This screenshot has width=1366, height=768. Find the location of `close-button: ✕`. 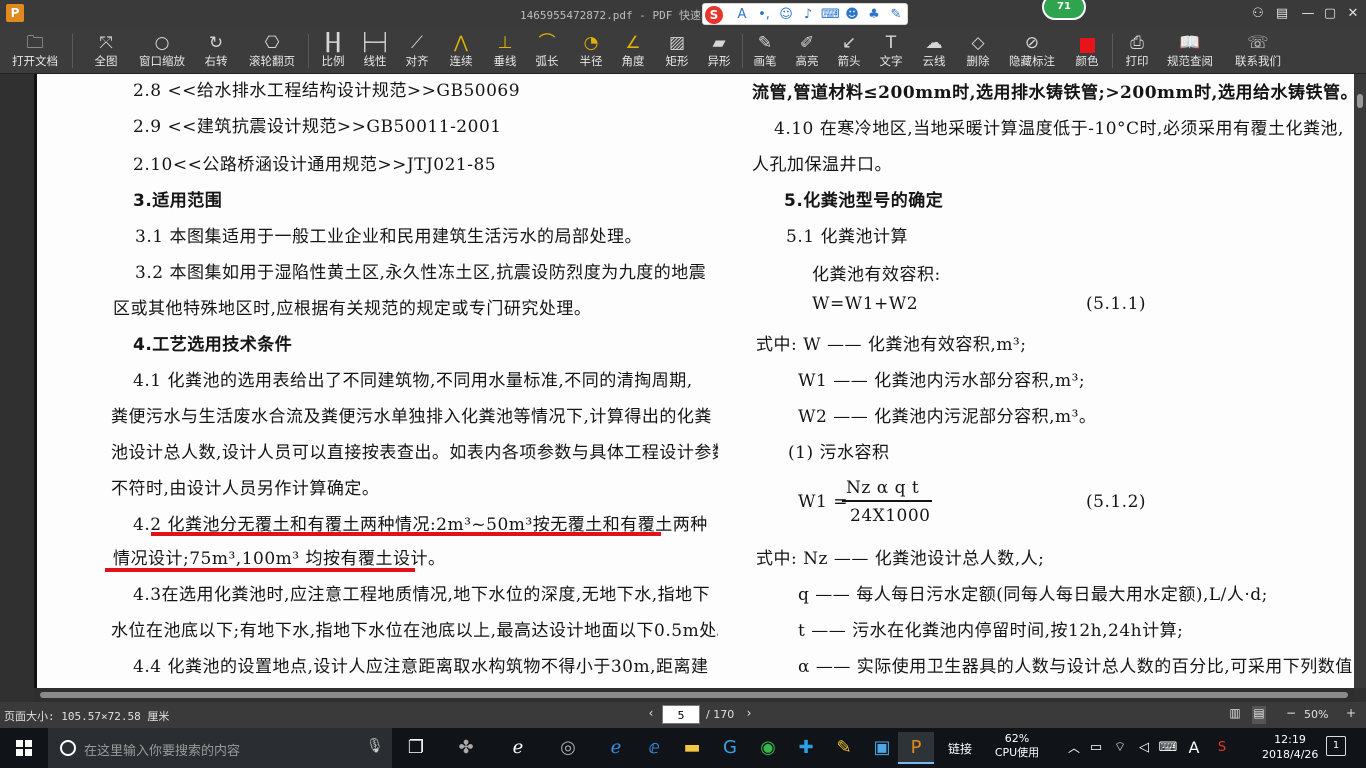

close-button: ✕ is located at coordinates (1353, 14).